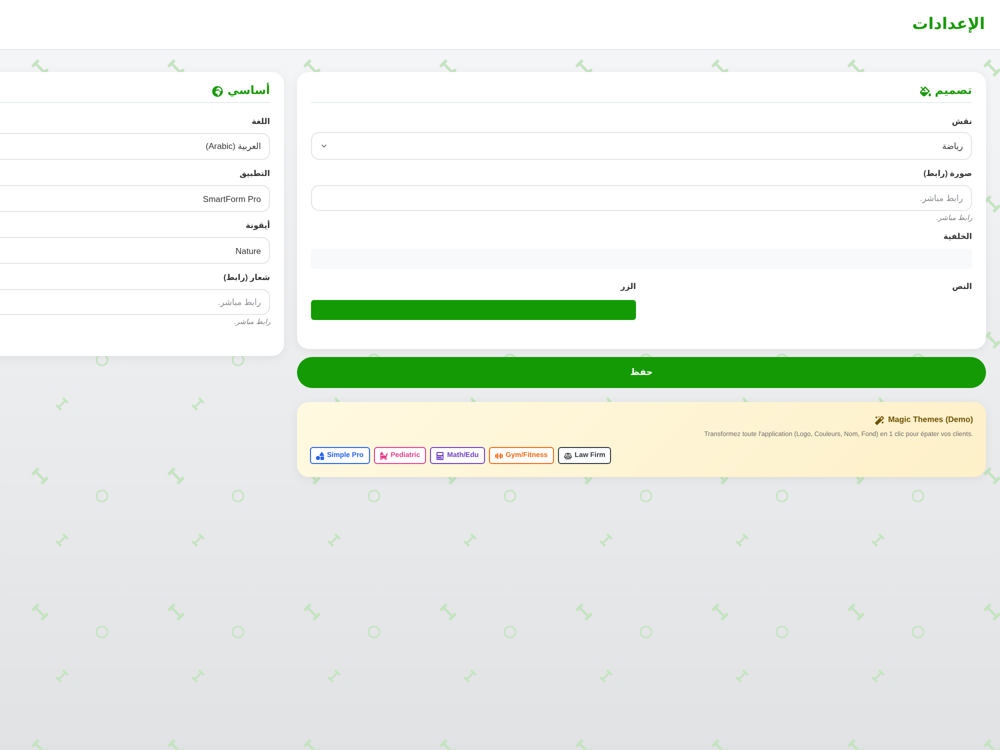 Image resolution: width=1000 pixels, height=750 pixels. Describe the element at coordinates (930, 420) in the screenshot. I see `themes-title: Magic Themes (Demo)` at that location.